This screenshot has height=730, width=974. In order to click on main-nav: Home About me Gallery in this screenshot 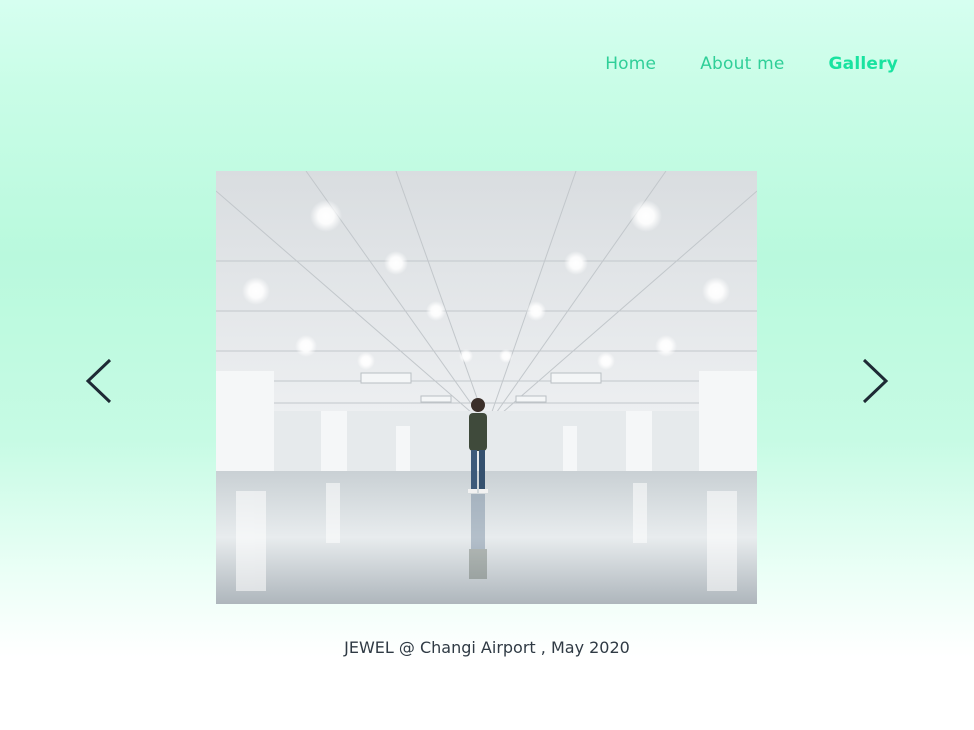, I will do `click(751, 64)`.